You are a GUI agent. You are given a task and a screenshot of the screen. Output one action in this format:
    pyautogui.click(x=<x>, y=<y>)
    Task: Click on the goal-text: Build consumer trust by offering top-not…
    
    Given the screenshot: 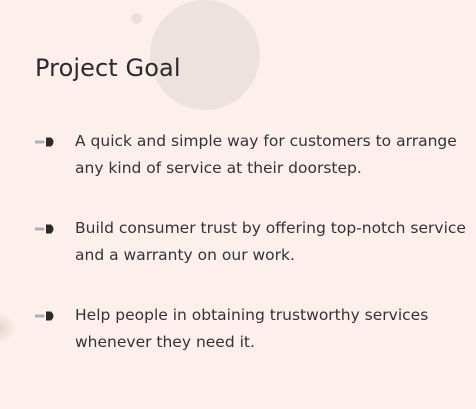 What is the action you would take?
    pyautogui.click(x=270, y=241)
    